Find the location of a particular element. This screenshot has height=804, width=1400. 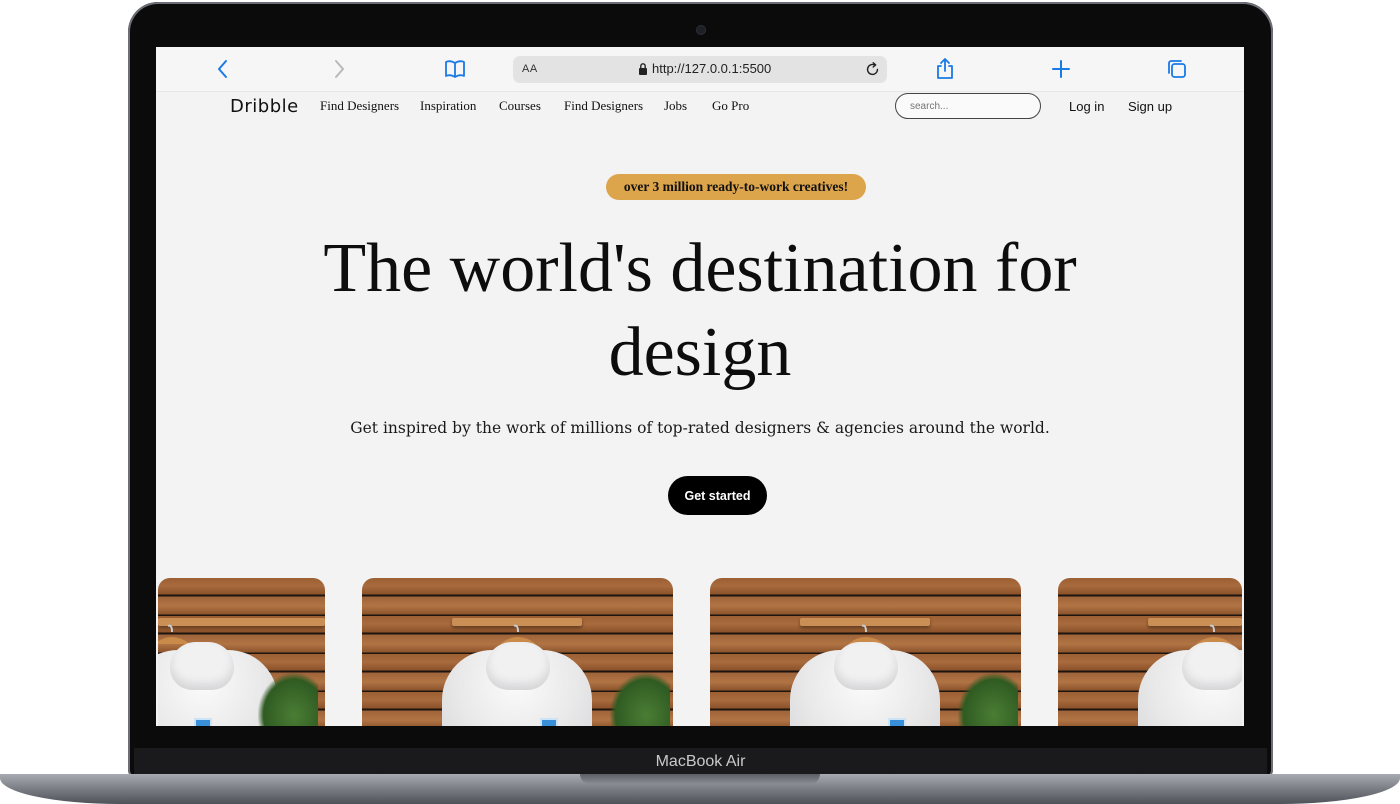

text-size-button: AA is located at coordinates (530, 69).